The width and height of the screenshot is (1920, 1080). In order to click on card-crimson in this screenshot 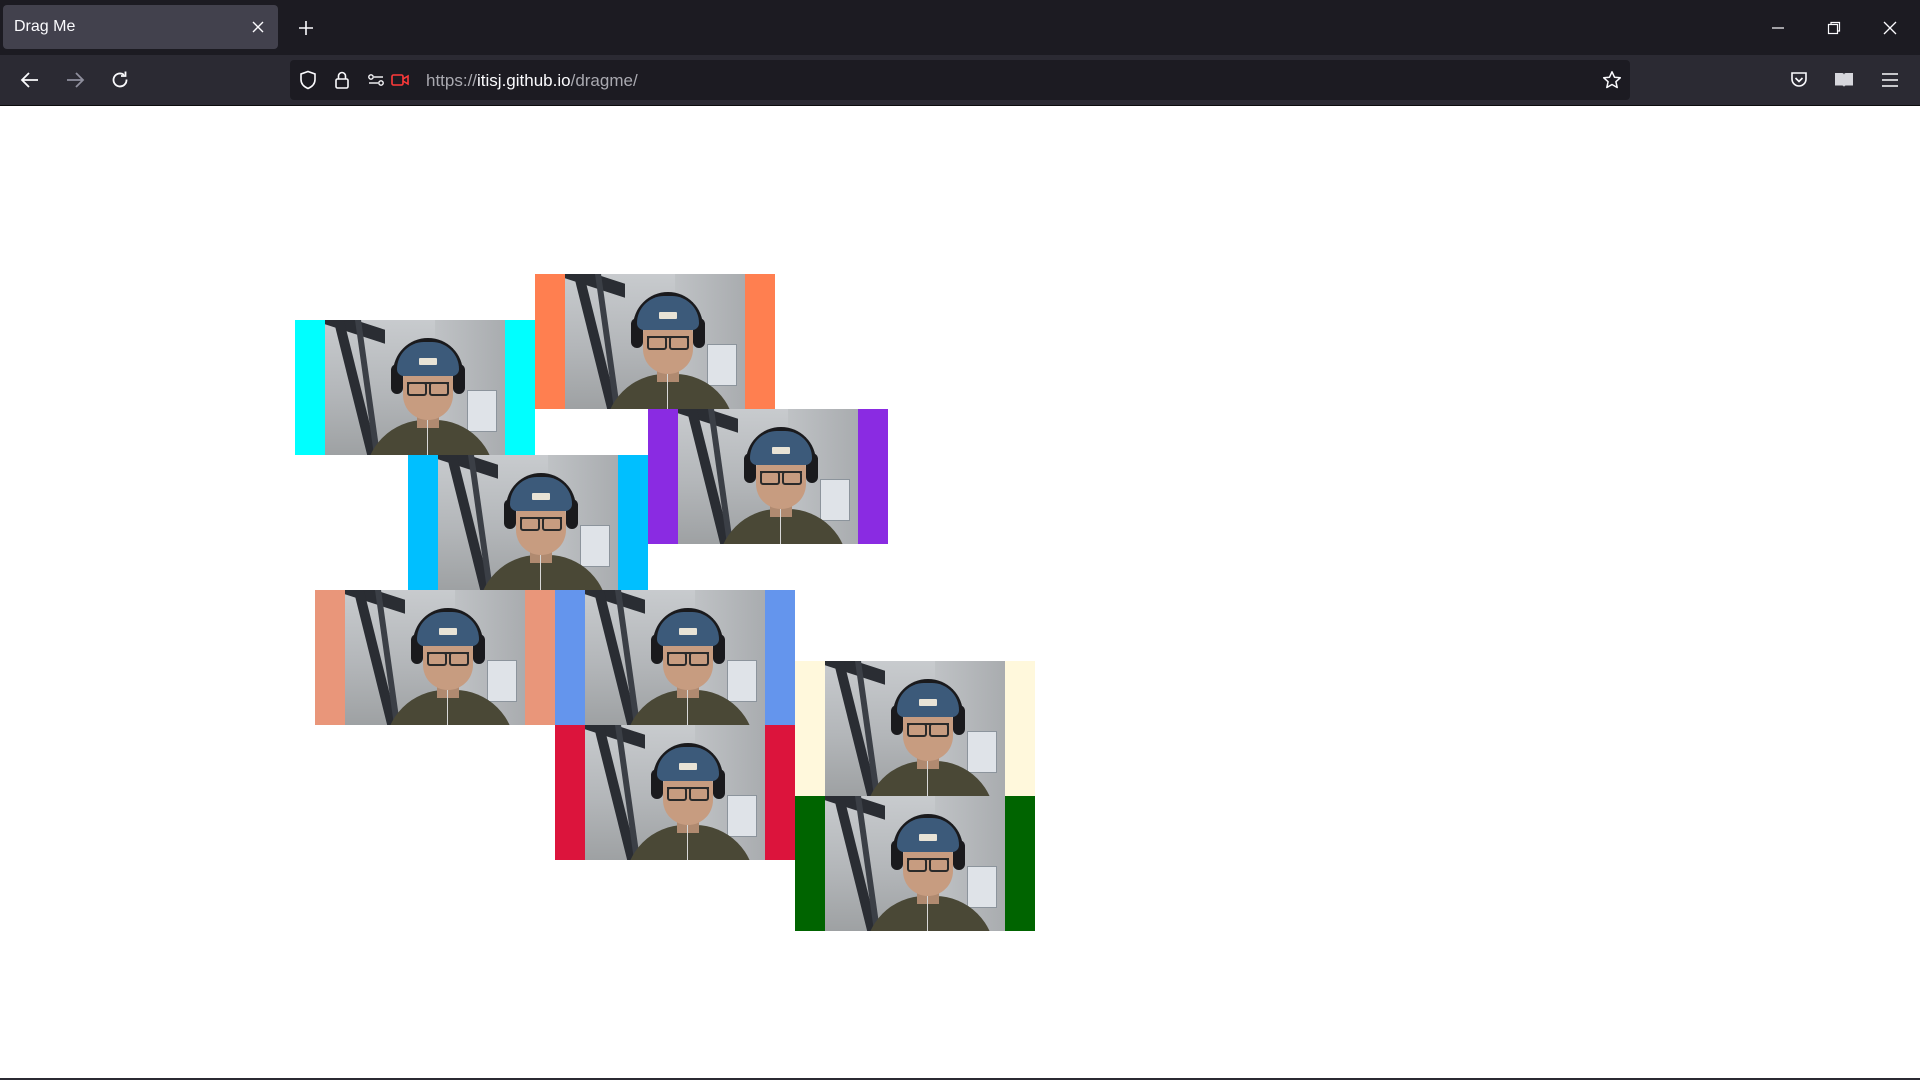, I will do `click(675, 792)`.